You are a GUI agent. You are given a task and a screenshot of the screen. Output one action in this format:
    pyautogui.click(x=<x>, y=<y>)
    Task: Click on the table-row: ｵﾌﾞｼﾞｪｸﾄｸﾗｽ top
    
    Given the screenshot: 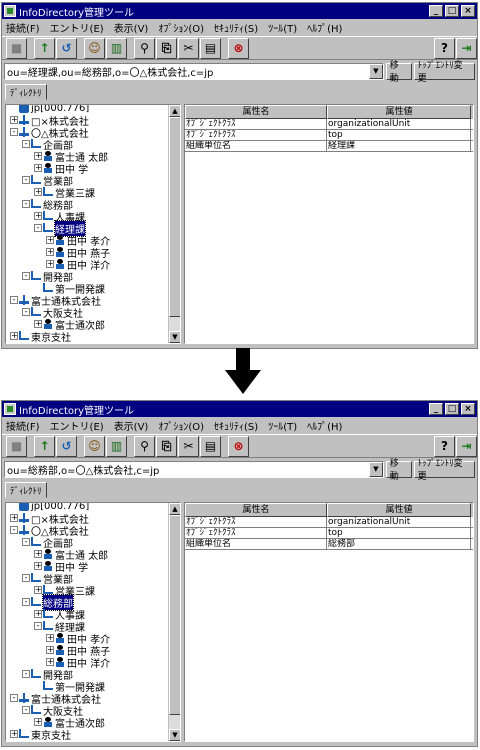 What is the action you would take?
    pyautogui.click(x=329, y=533)
    